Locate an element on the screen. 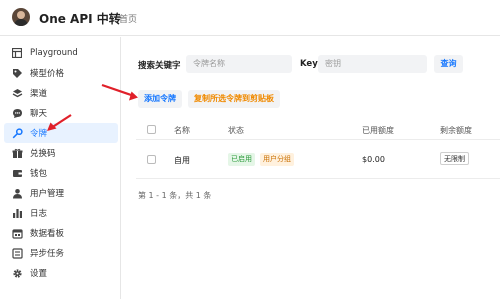  sidebar-item-label: 模型价格 is located at coordinates (47, 74).